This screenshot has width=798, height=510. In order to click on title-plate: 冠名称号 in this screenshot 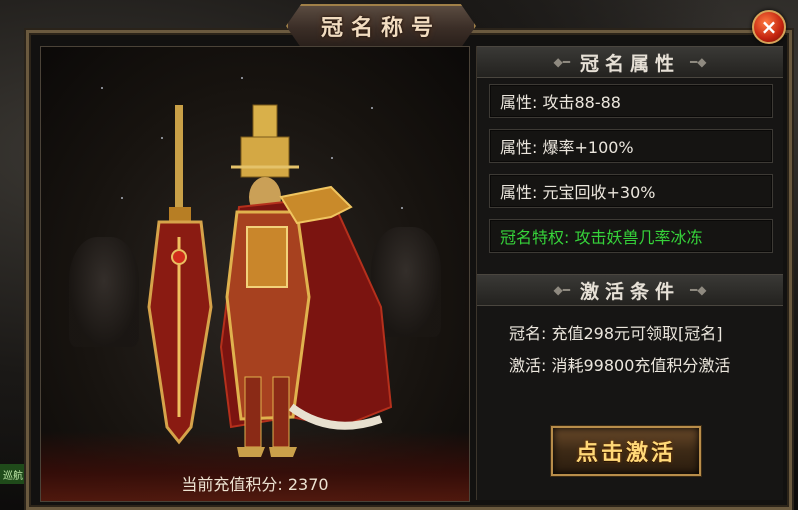, I will do `click(381, 26)`.